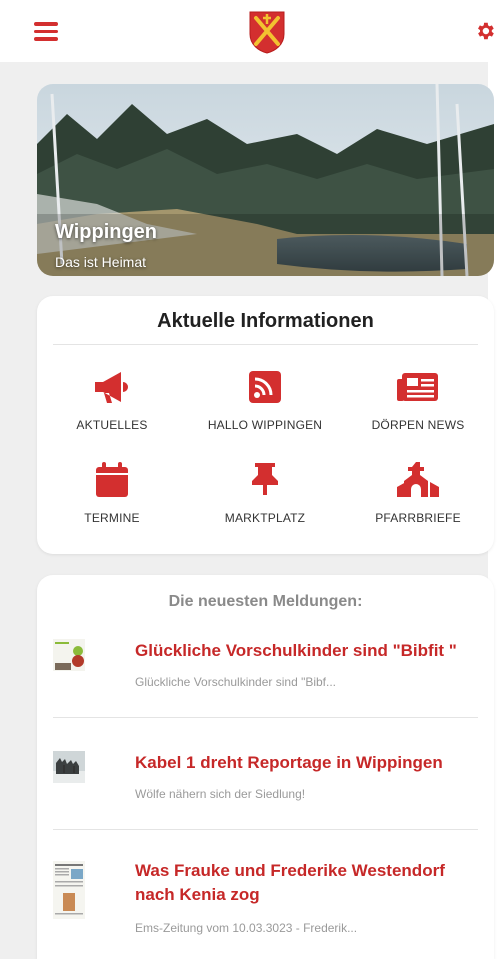  Describe the element at coordinates (265, 387) in the screenshot. I see `rss-icon` at that location.